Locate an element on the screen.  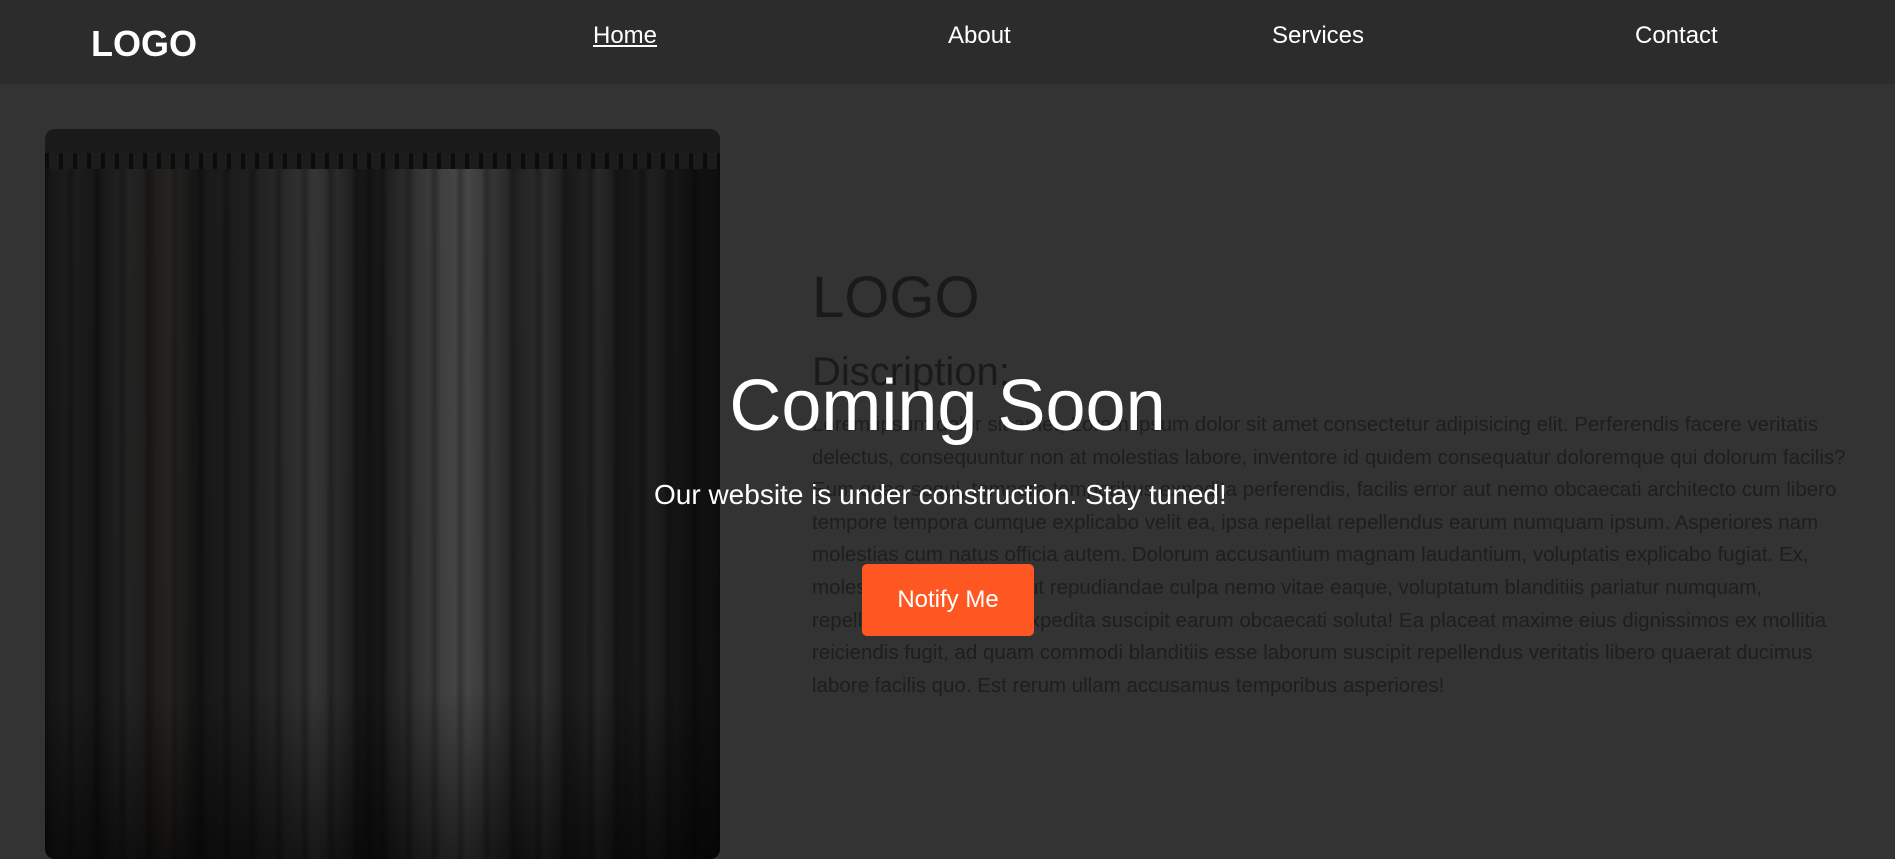
coming-soon-title-text: Coming Soon is located at coordinates (947, 406).